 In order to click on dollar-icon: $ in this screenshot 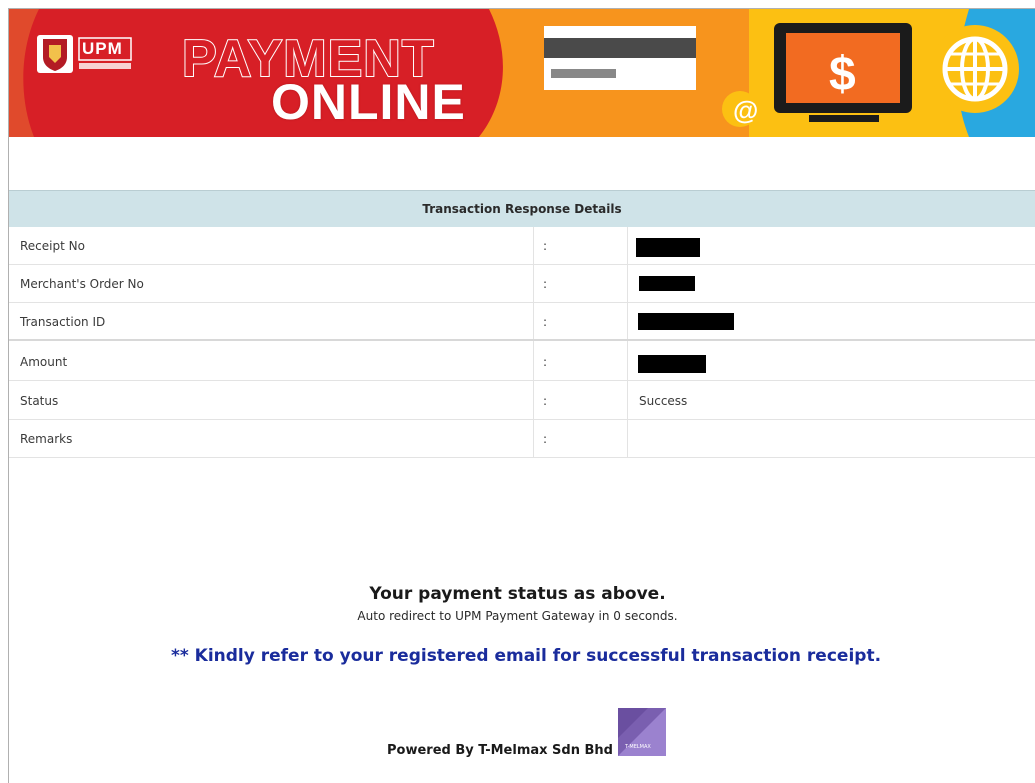, I will do `click(842, 74)`.